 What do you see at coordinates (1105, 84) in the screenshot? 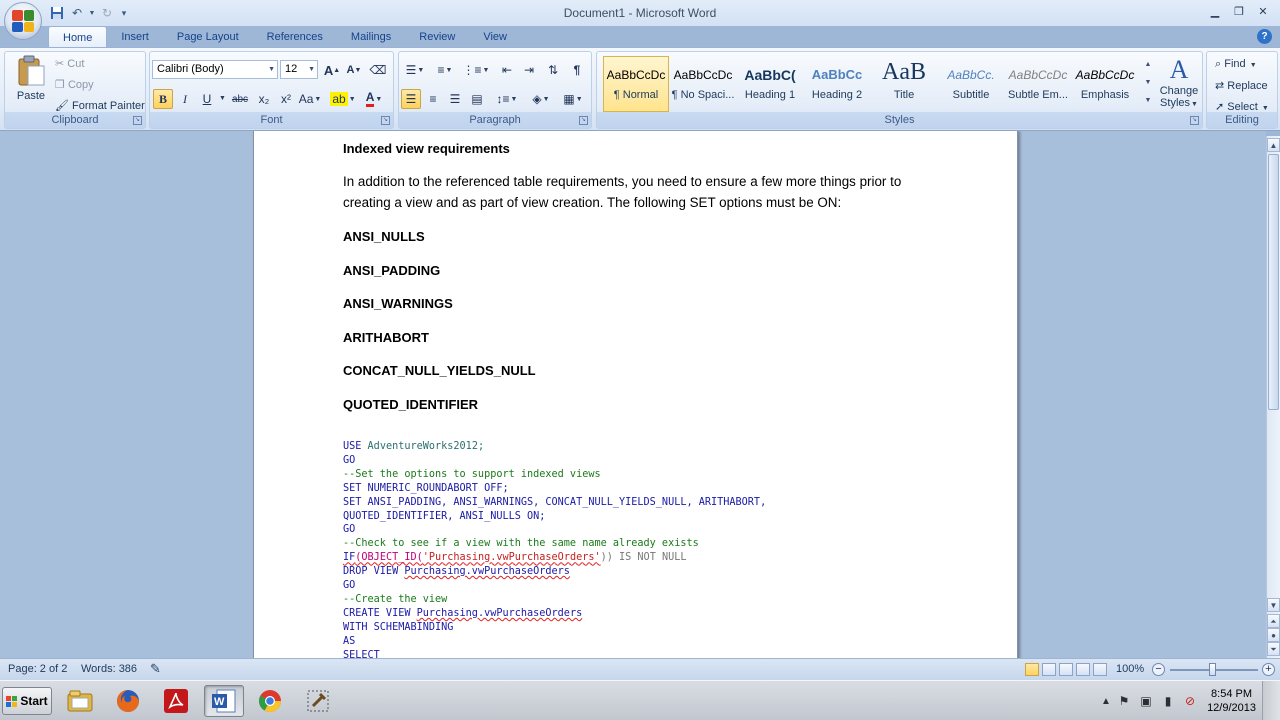
I see `style-emphasis: AaBbCcDc Emphasis` at bounding box center [1105, 84].